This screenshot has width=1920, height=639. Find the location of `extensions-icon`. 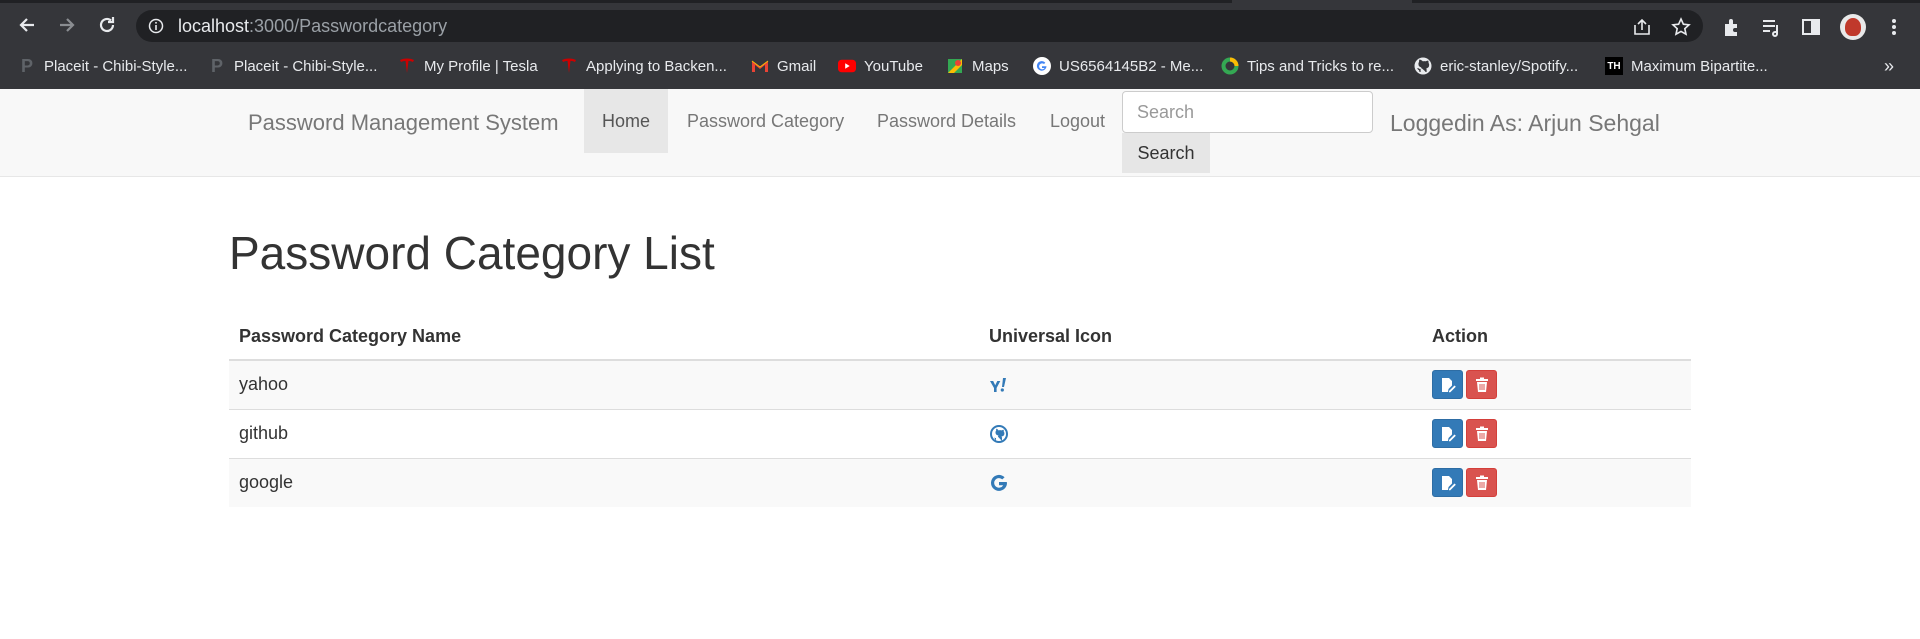

extensions-icon is located at coordinates (1732, 27).